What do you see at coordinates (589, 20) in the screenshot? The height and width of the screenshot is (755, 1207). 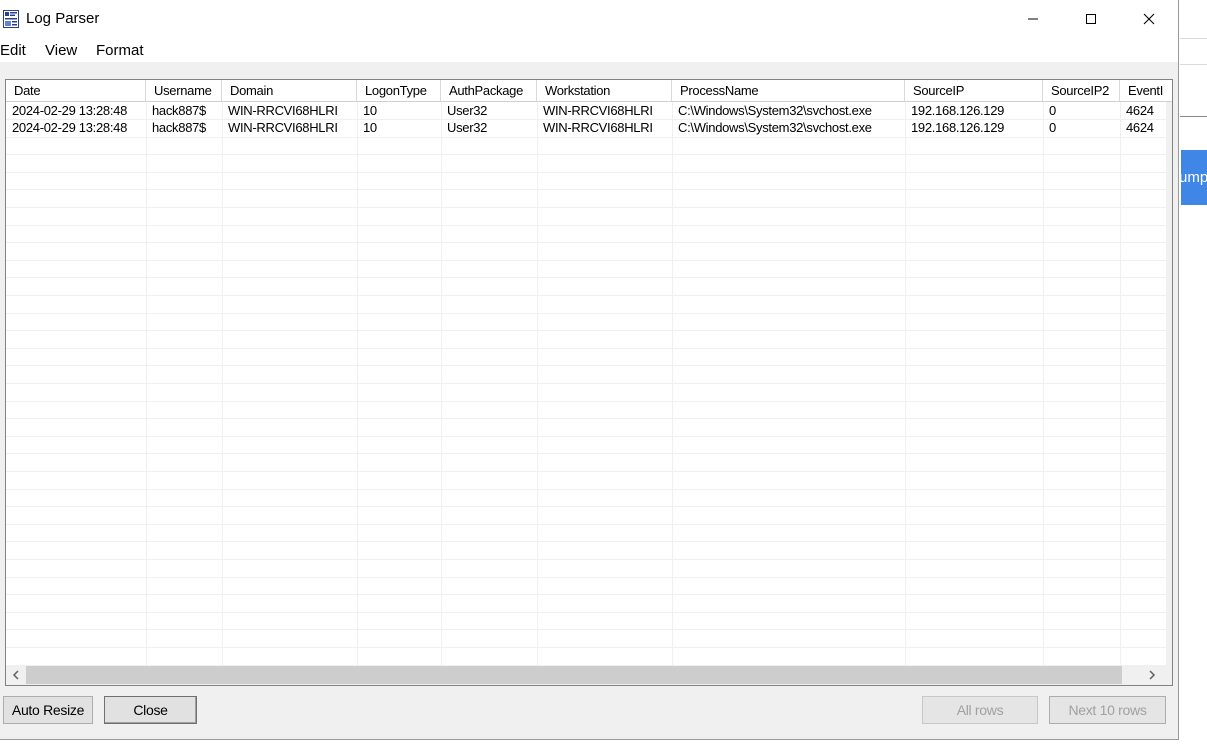 I see `title-bar: Log Parser` at bounding box center [589, 20].